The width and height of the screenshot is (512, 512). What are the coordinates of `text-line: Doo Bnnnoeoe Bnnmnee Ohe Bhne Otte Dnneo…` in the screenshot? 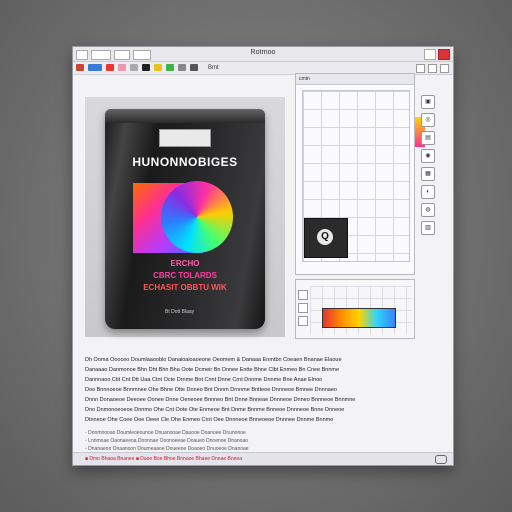 It's located at (211, 390).